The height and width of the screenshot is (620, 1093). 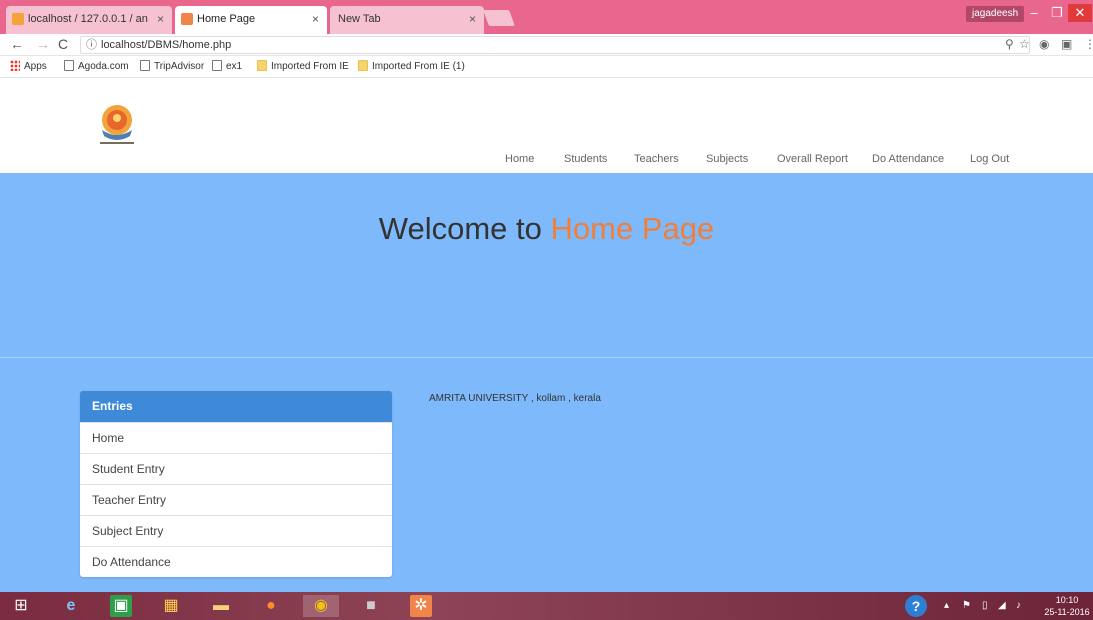 What do you see at coordinates (421, 606) in the screenshot?
I see `xampp-taskbar-icon: ✲` at bounding box center [421, 606].